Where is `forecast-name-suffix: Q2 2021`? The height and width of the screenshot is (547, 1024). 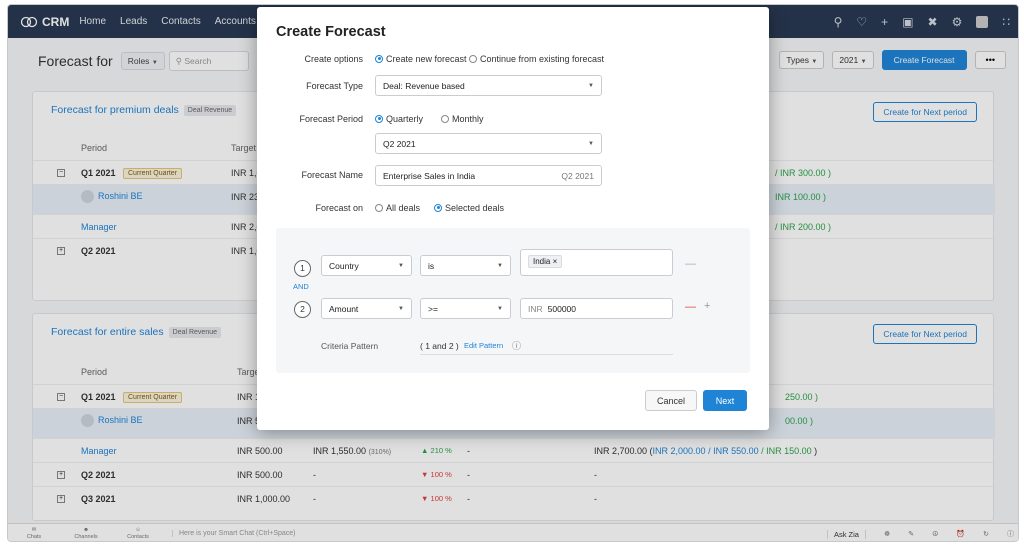
forecast-name-suffix: Q2 2021 is located at coordinates (577, 175).